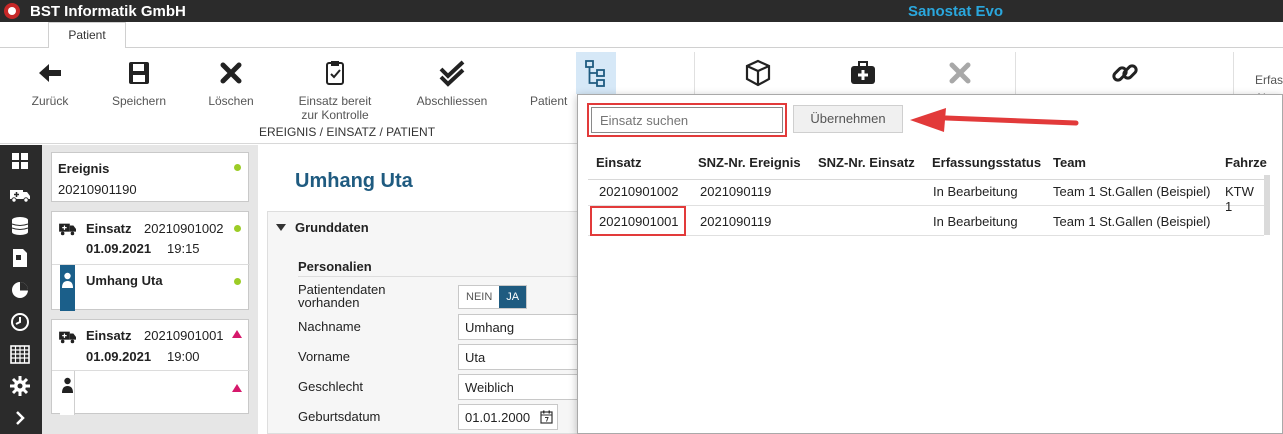  Describe the element at coordinates (67, 385) in the screenshot. I see `person-icon` at that location.